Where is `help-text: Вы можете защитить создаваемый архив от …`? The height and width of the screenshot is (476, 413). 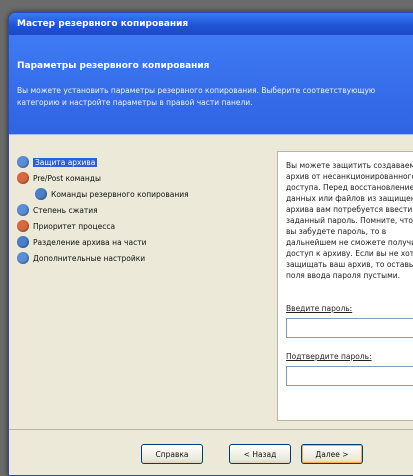
help-text: Вы можете защитить создаваемый архив от … is located at coordinates (349, 220).